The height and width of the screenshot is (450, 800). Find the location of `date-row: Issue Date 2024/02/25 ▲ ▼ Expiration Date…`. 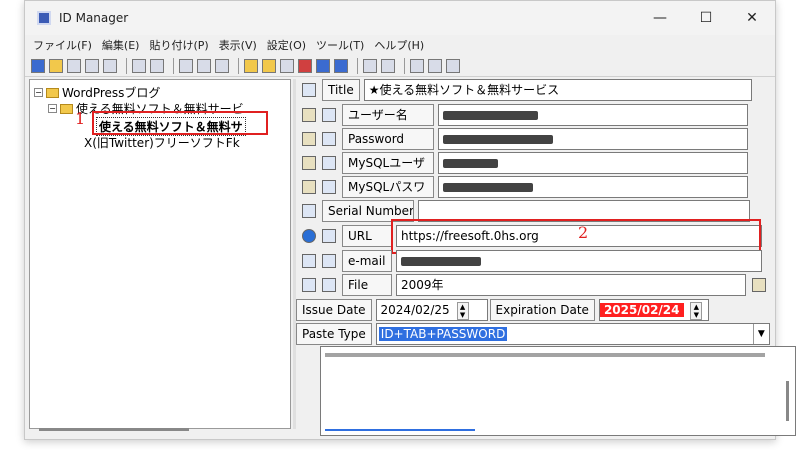

date-row: Issue Date 2024/02/25 ▲ ▼ Expiration Date… is located at coordinates (502, 310).